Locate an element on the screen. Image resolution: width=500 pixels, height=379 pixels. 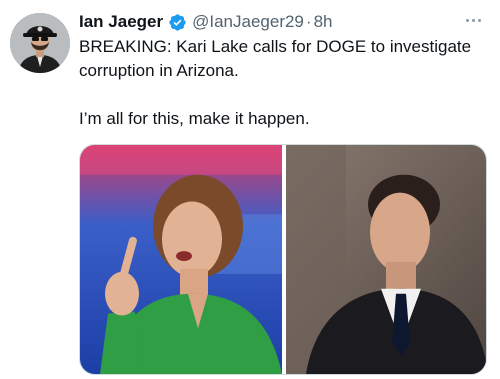
avatar is located at coordinates (40, 43).